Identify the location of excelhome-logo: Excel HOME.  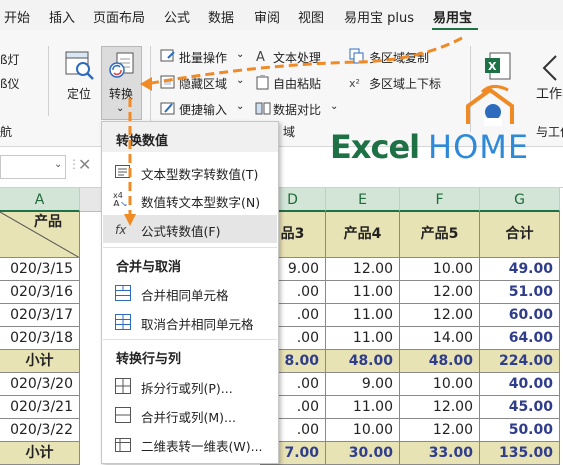
(435, 125).